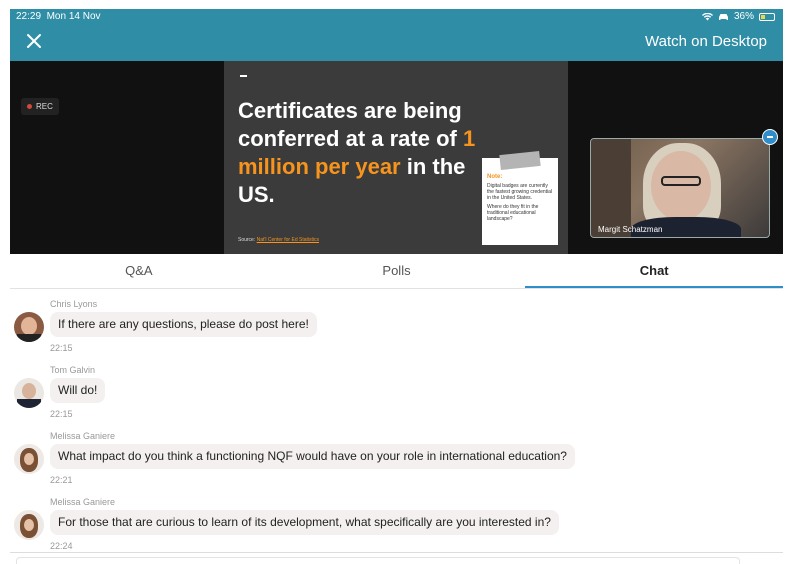 The width and height of the screenshot is (787, 564). What do you see at coordinates (396, 17) in the screenshot?
I see `status-bar: 22:29 Mon 14 Nov 36%` at bounding box center [396, 17].